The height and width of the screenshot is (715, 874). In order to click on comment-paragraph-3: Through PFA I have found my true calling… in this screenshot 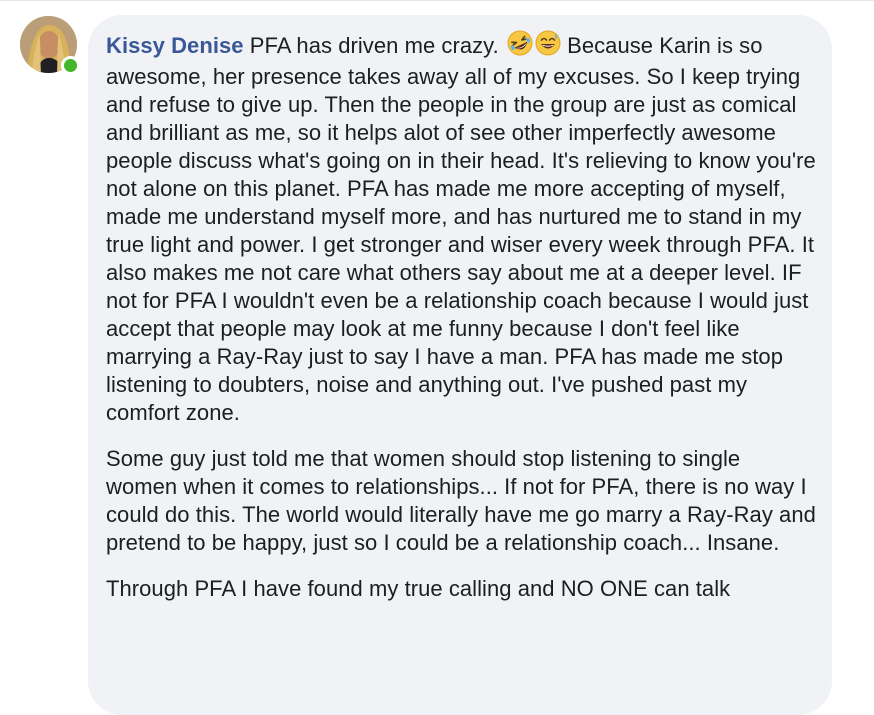, I will do `click(418, 588)`.